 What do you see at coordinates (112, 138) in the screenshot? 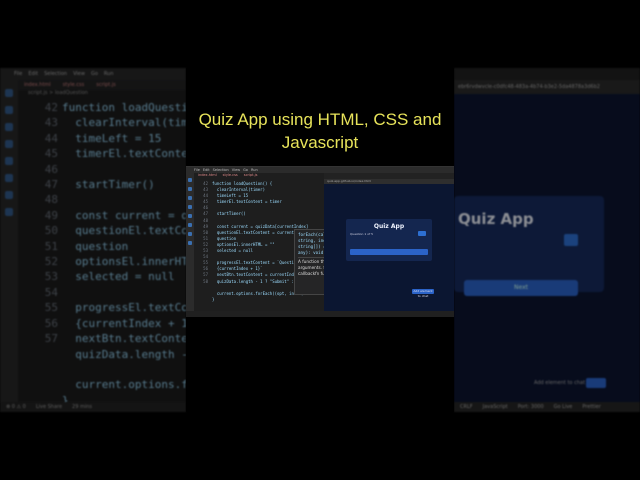
I see `bg-code-line: timeLeft = 15` at bounding box center [112, 138].